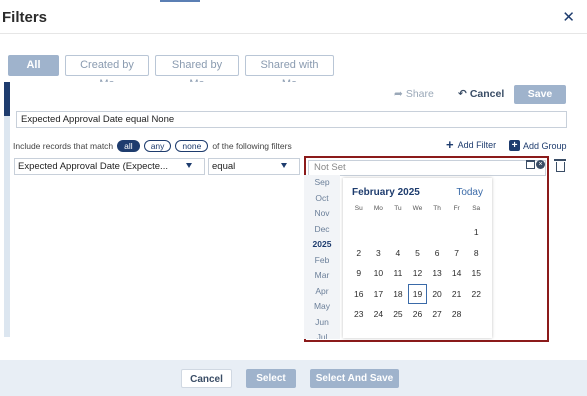 The height and width of the screenshot is (396, 587). I want to click on calendar-day: 12, so click(418, 273).